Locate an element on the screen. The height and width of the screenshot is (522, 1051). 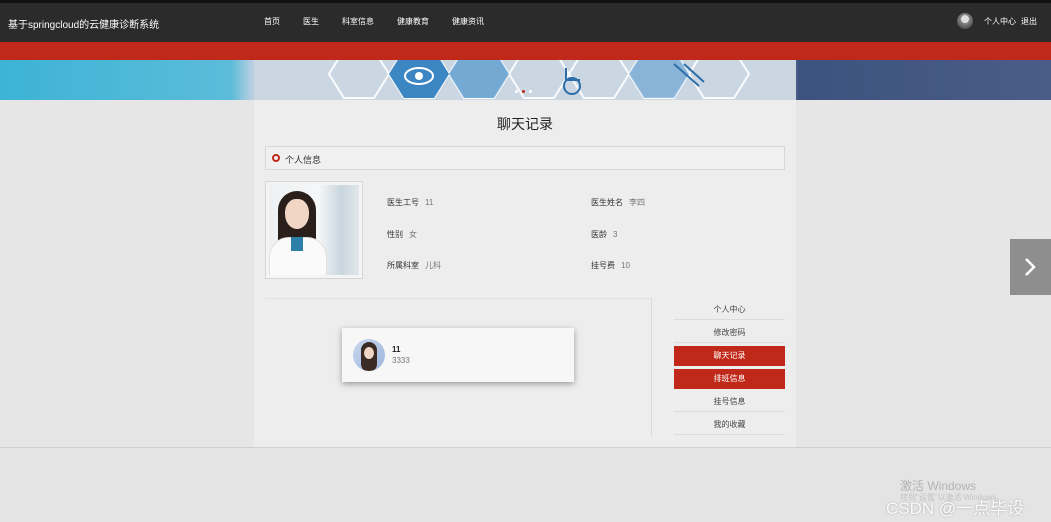
department-value: 儿科 is located at coordinates (433, 265).